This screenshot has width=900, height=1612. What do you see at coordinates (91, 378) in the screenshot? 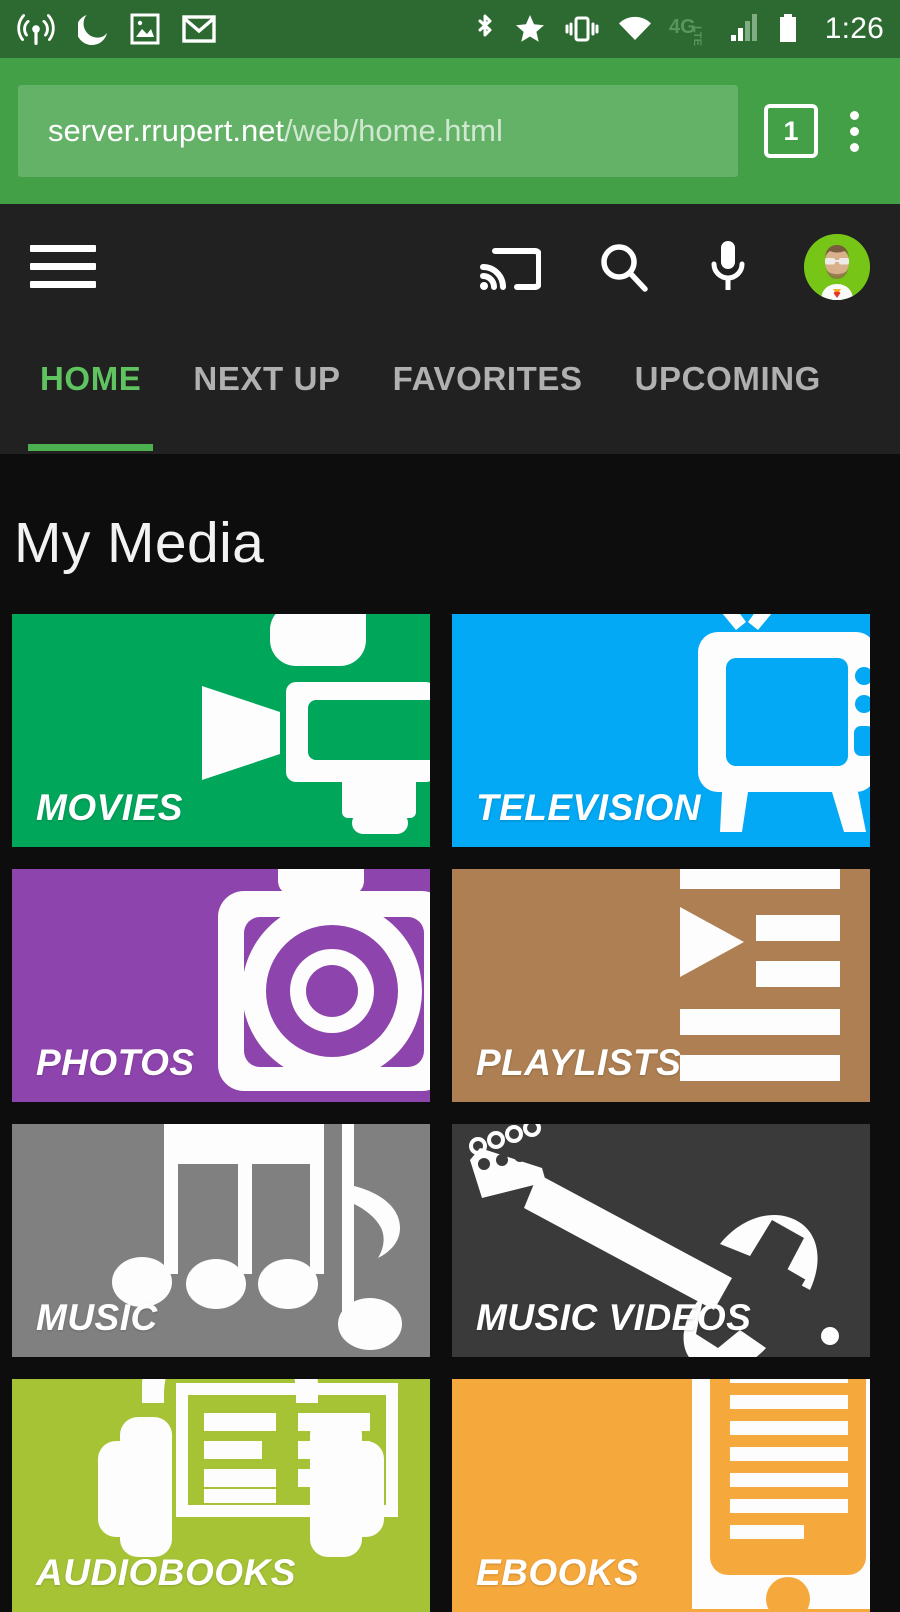
I see `tab-home-label: HOME` at bounding box center [91, 378].